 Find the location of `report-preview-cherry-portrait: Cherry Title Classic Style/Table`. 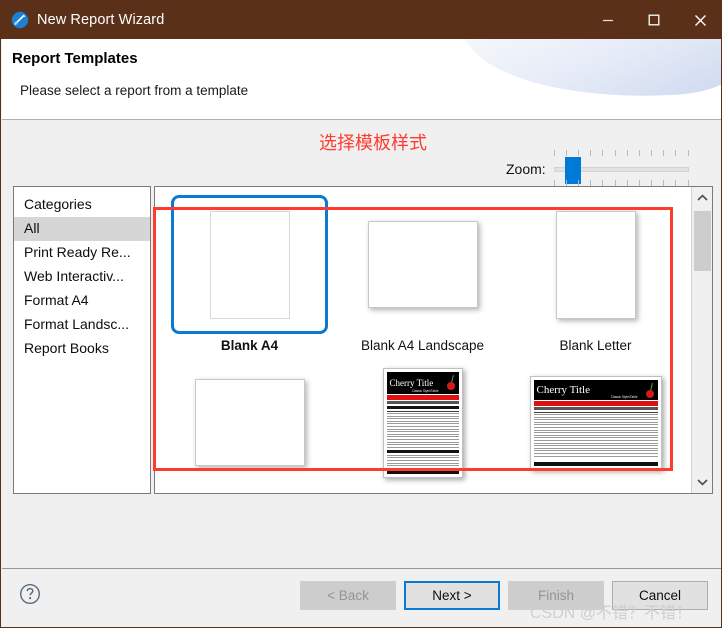

report-preview-cherry-portrait: Cherry Title Classic Style/Table is located at coordinates (422, 422).